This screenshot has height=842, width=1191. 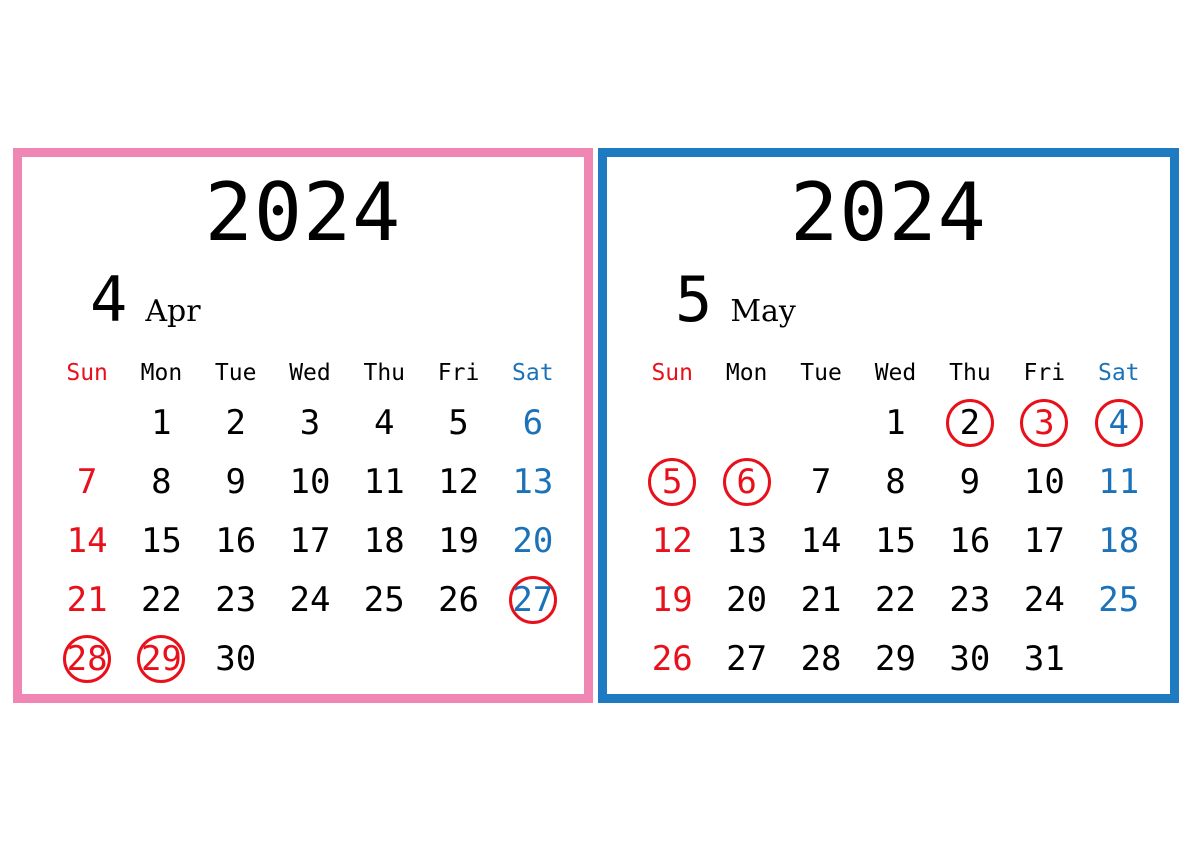 I want to click on weekday-label: Tue, so click(x=235, y=372).